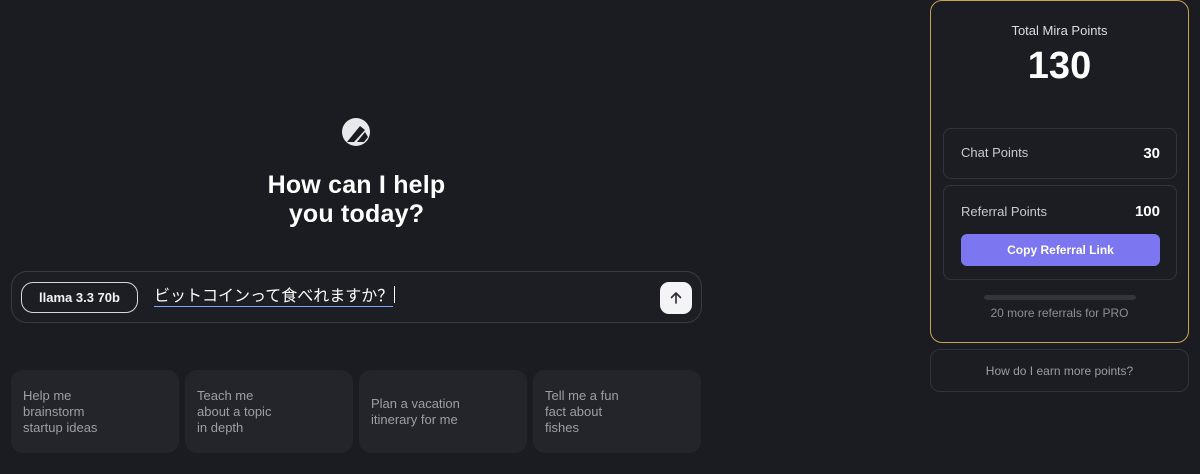 This screenshot has width=1200, height=474. I want to click on suggestion-label: Tell me a fun fact about fishes, so click(582, 411).